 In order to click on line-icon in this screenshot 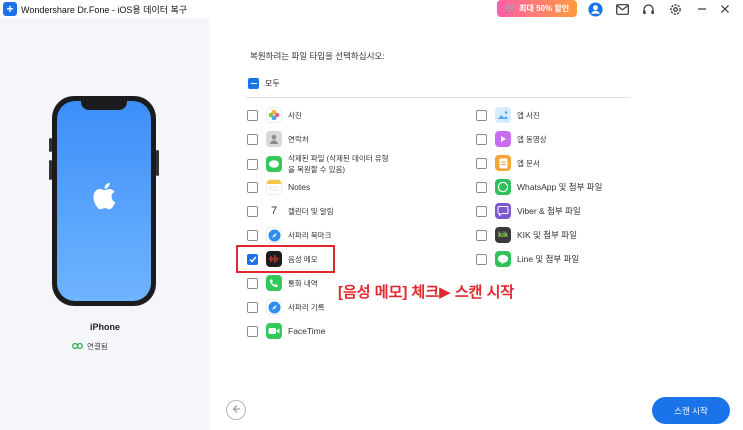, I will do `click(503, 259)`.